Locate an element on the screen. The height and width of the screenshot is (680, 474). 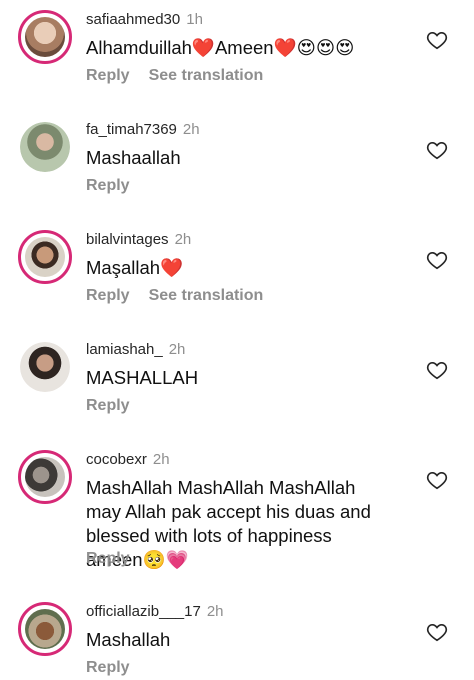
comment-text: Maşallah❤️ is located at coordinates (135, 267).